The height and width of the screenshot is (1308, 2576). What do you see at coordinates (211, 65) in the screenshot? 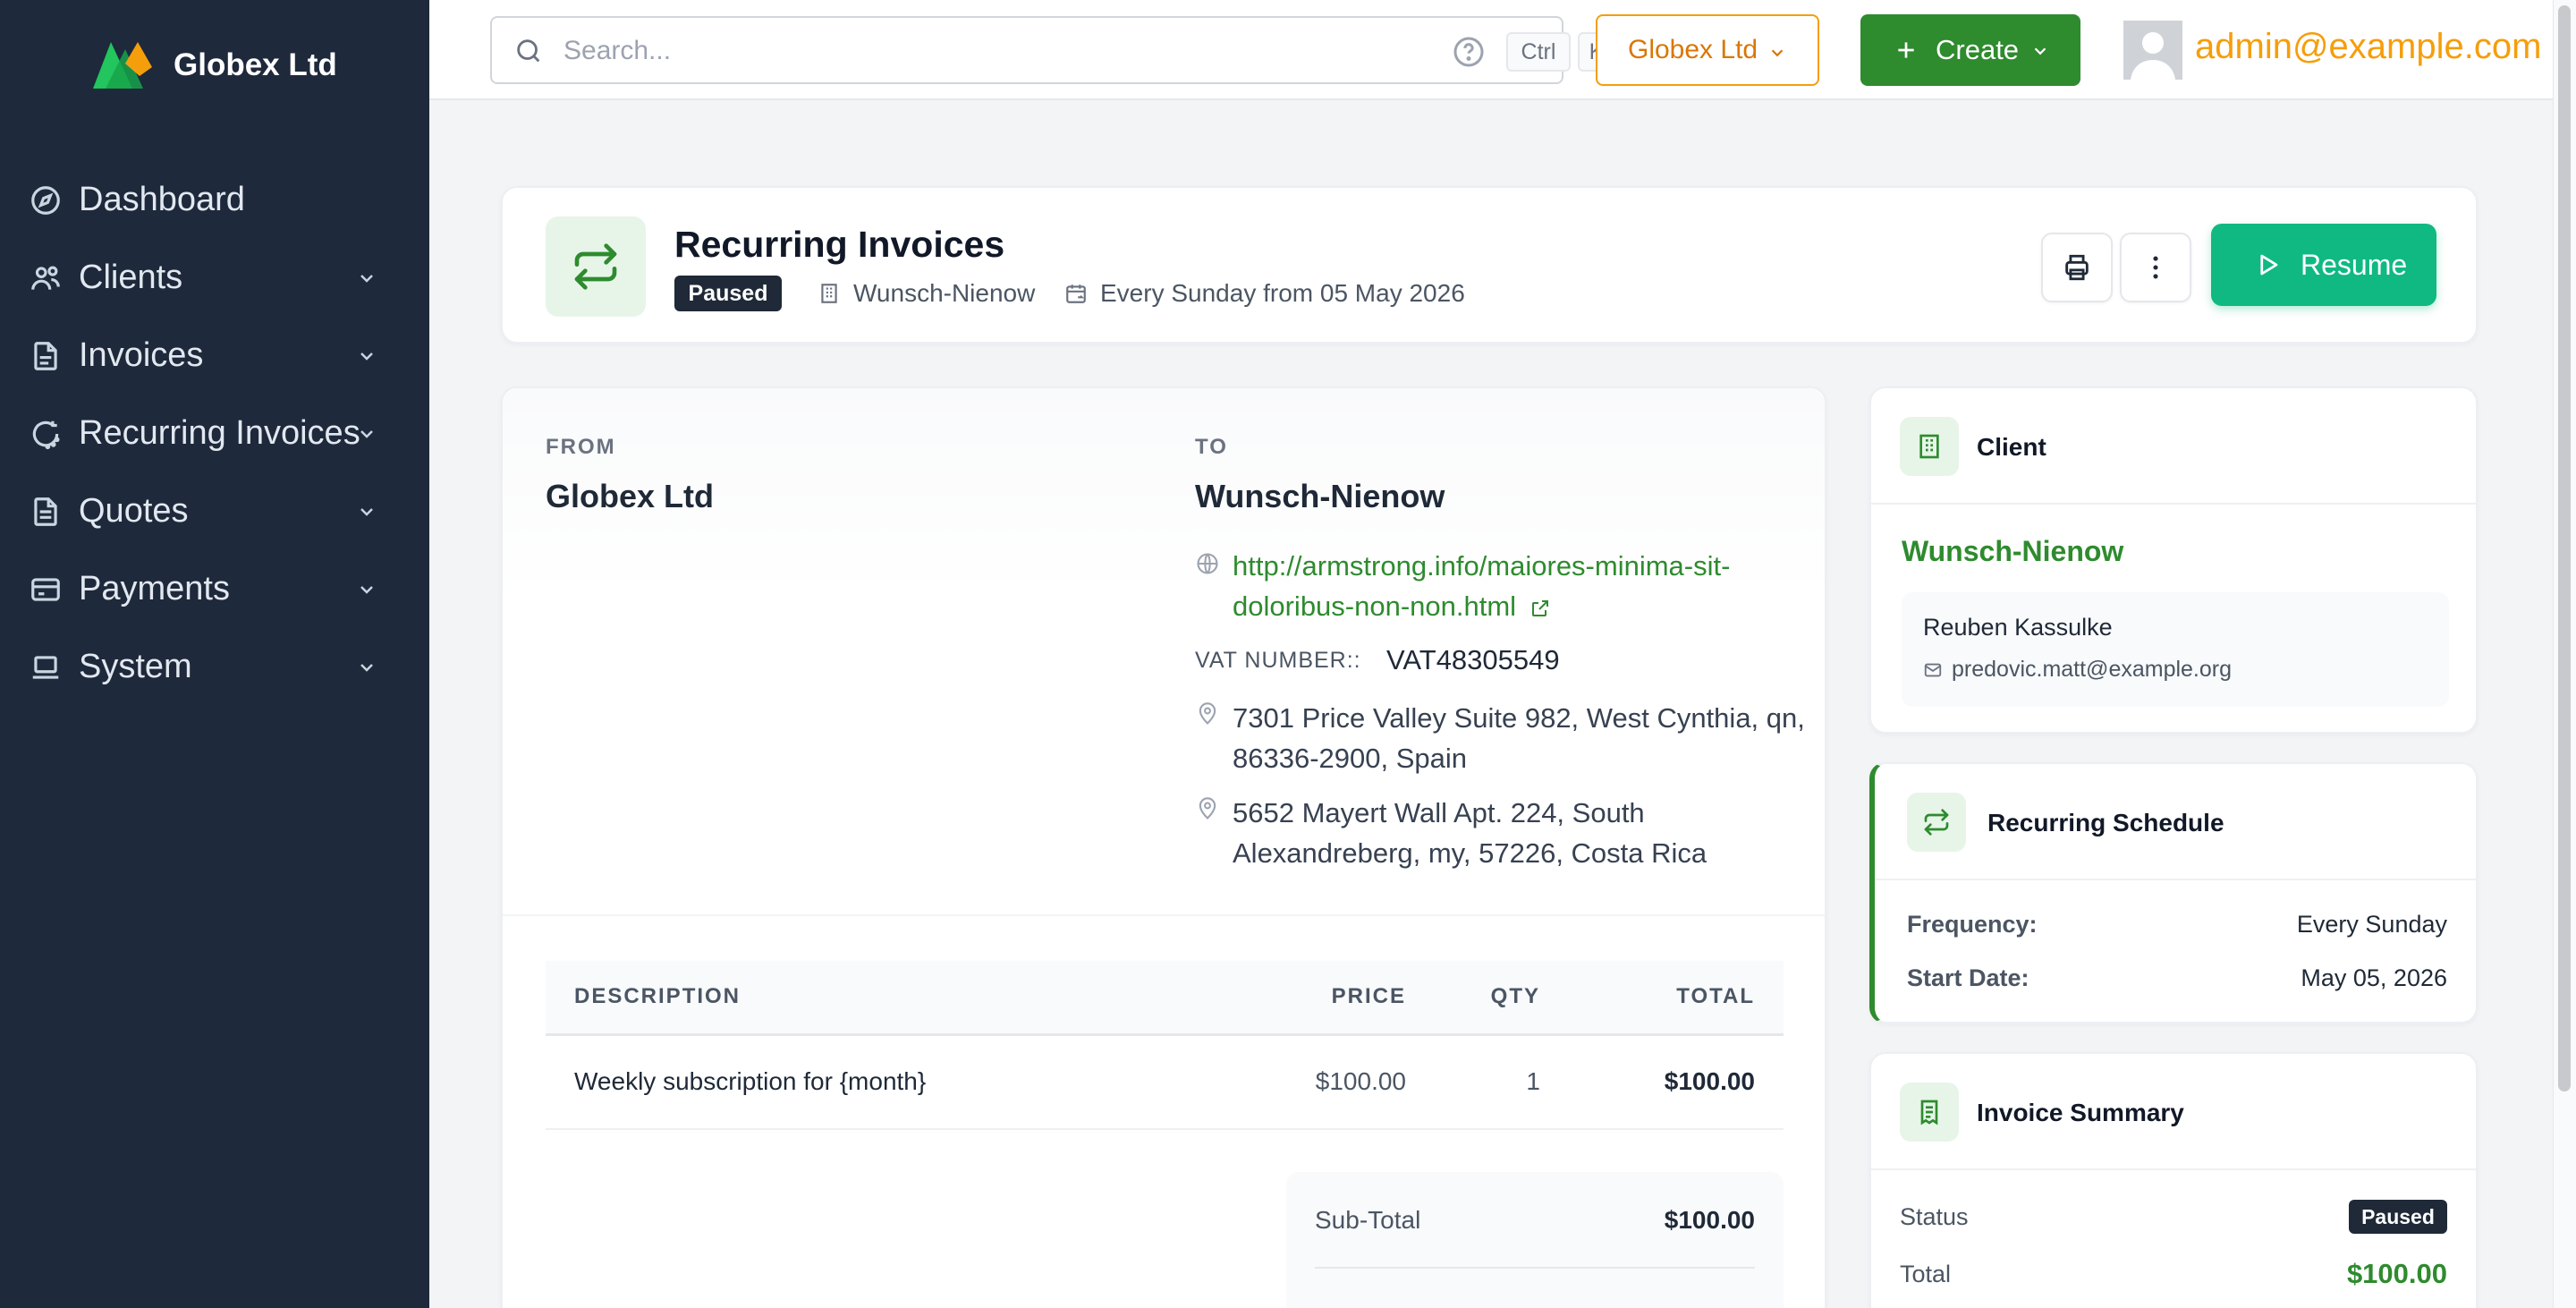
I see `brand: Globex Ltd` at bounding box center [211, 65].